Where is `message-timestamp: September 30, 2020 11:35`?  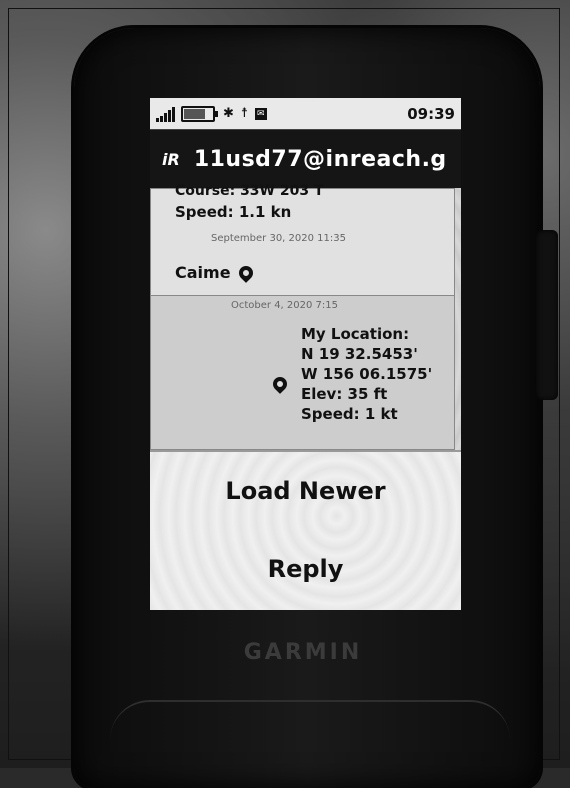 message-timestamp: September 30, 2020 11:35 is located at coordinates (278, 238).